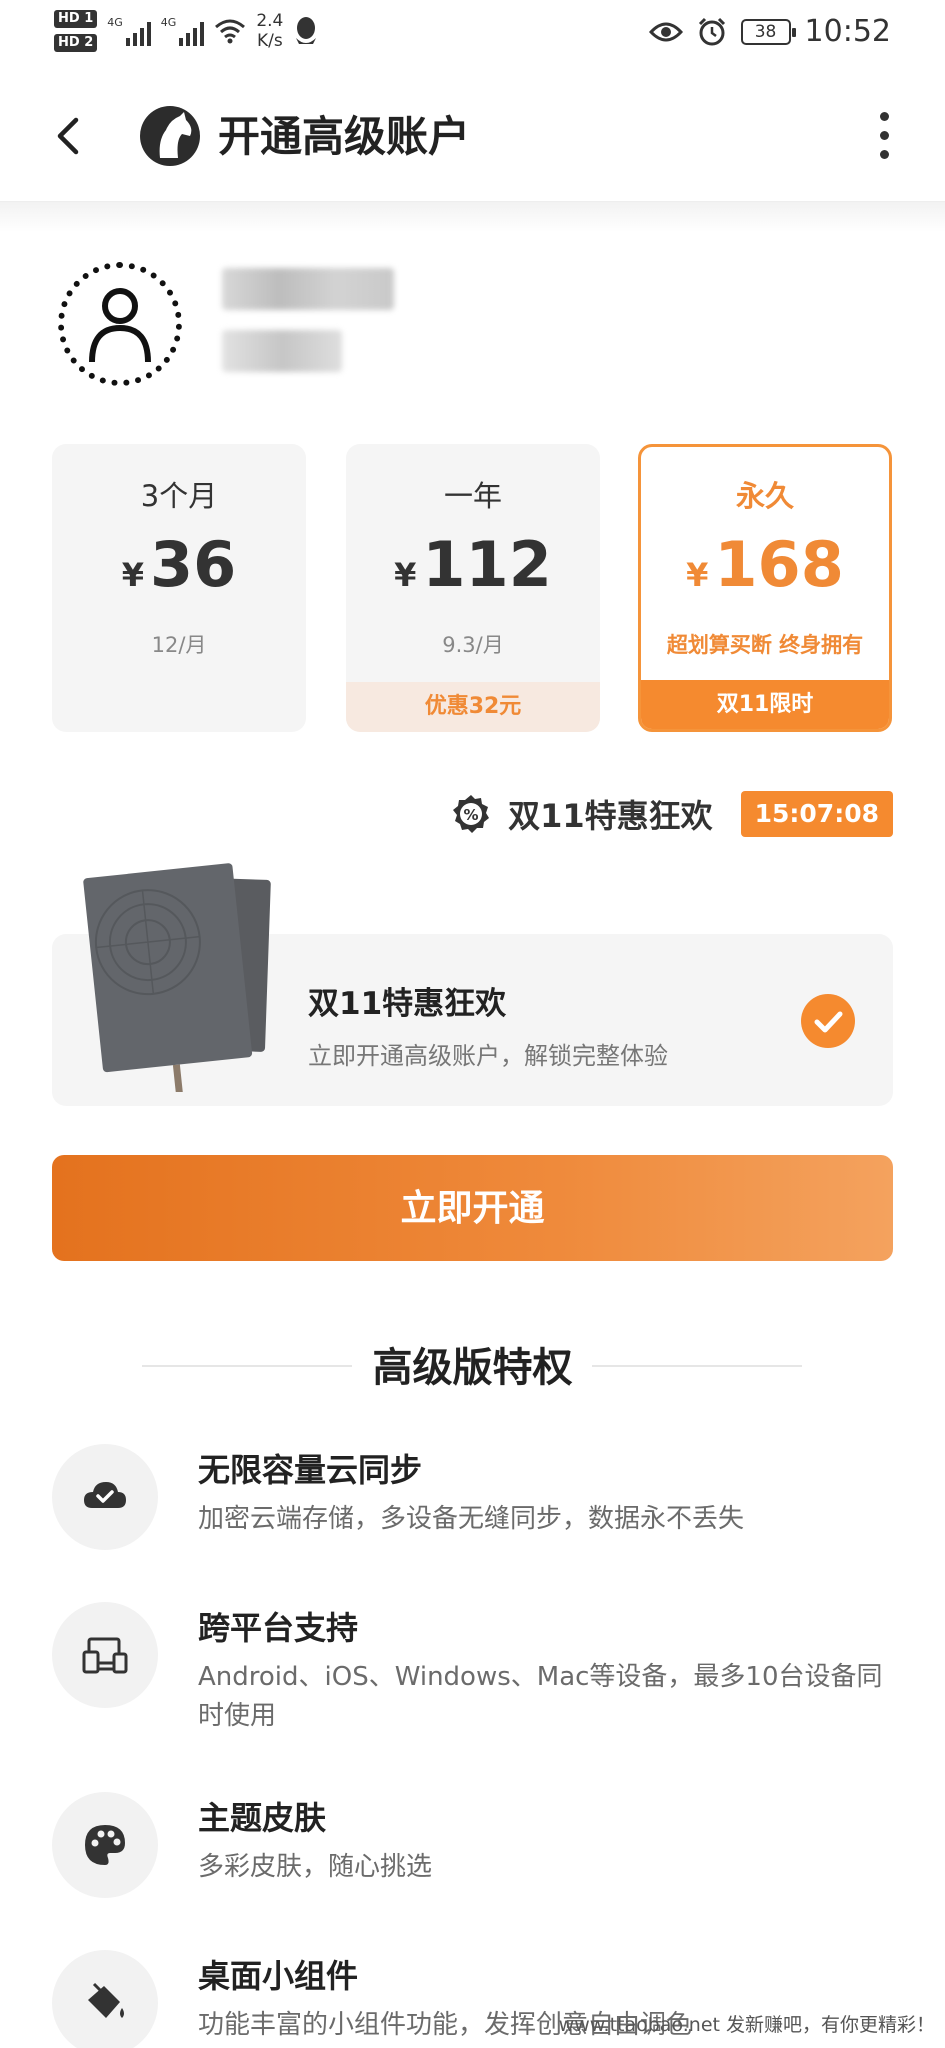 The width and height of the screenshot is (945, 2048). Describe the element at coordinates (816, 814) in the screenshot. I see `countdown-timer: 15:07:08` at that location.